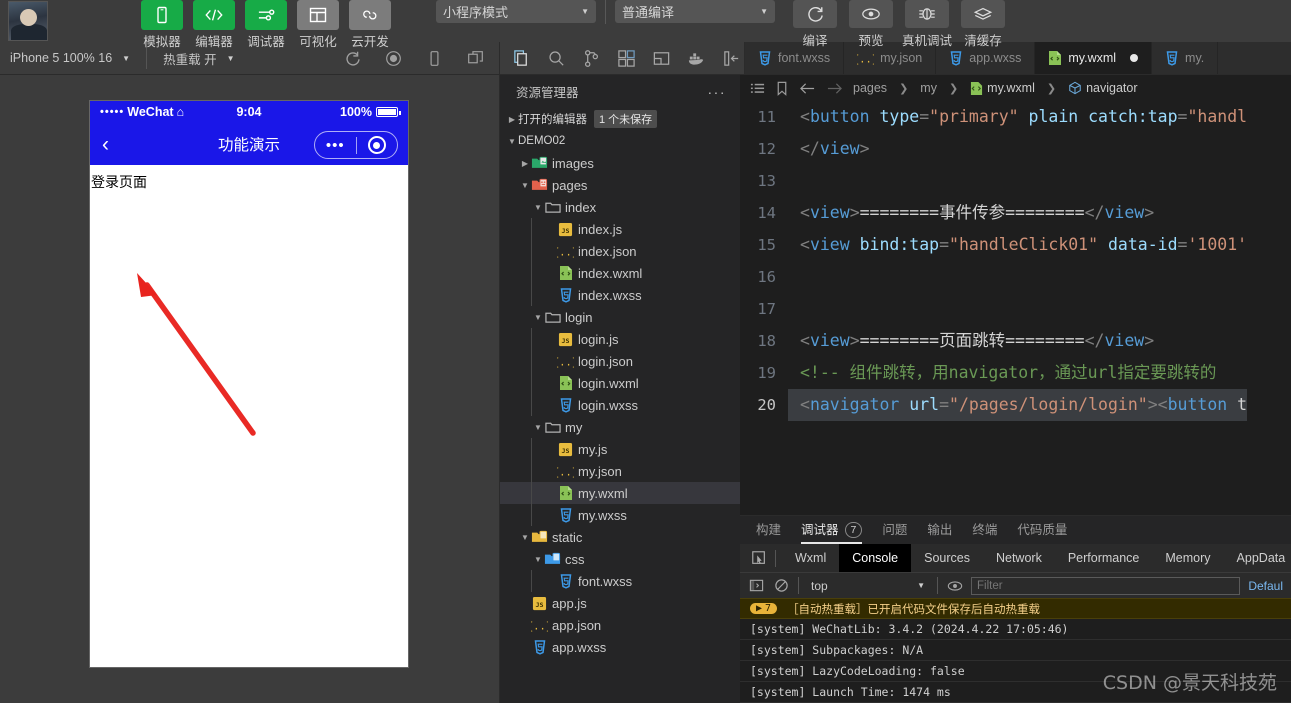 This screenshot has width=1291, height=703. What do you see at coordinates (807, 88) in the screenshot?
I see `nav-back-icon` at bounding box center [807, 88].